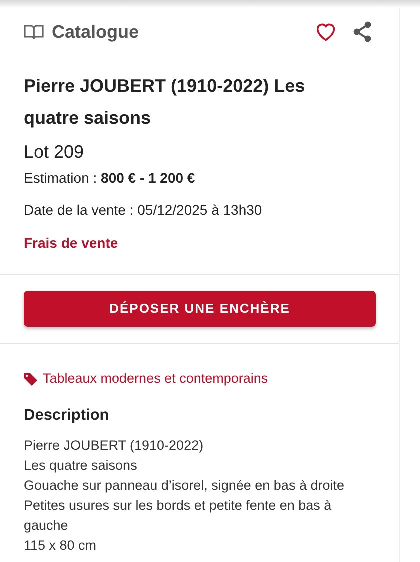 The image size is (420, 562). Describe the element at coordinates (34, 32) in the screenshot. I see `book-icon` at that location.